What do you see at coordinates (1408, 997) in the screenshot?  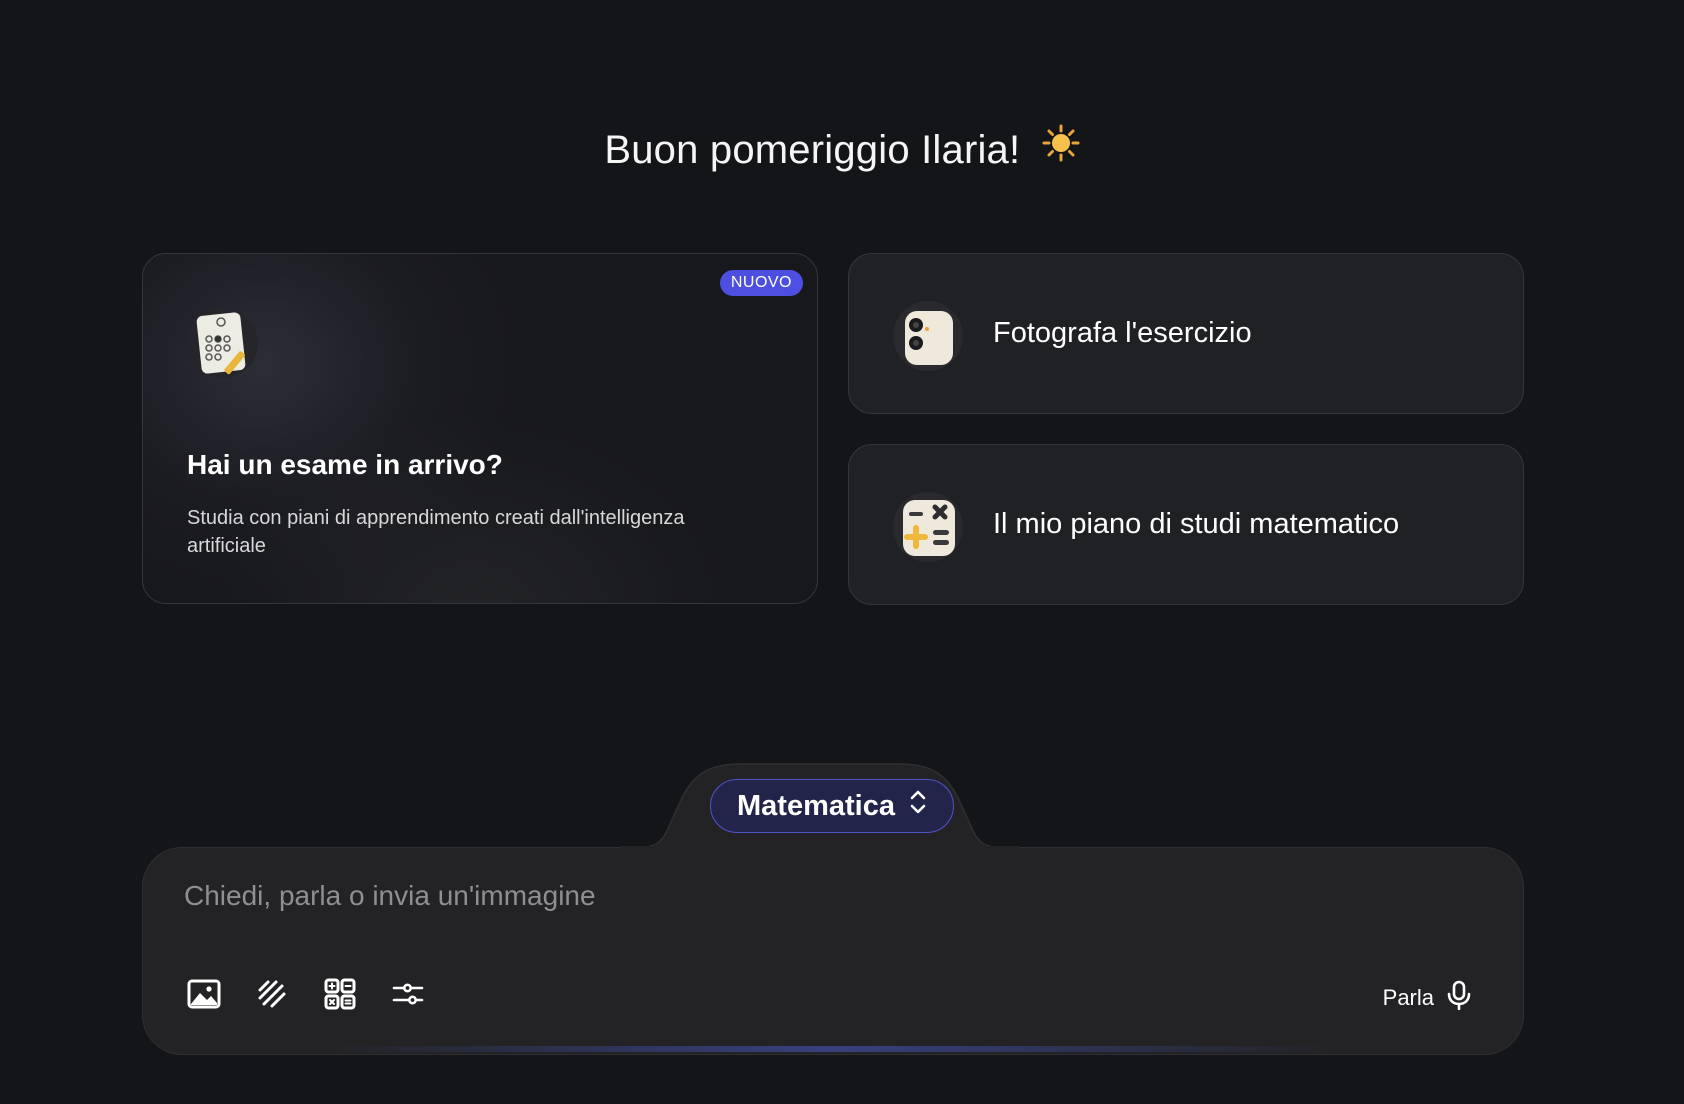 I see `speak-label: Parla` at bounding box center [1408, 997].